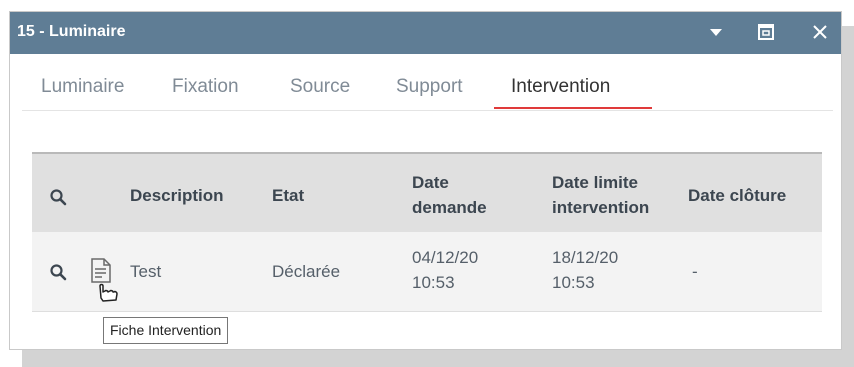 This screenshot has width=854, height=367. I want to click on row-date-demande-date: 04/12/20, so click(445, 257).